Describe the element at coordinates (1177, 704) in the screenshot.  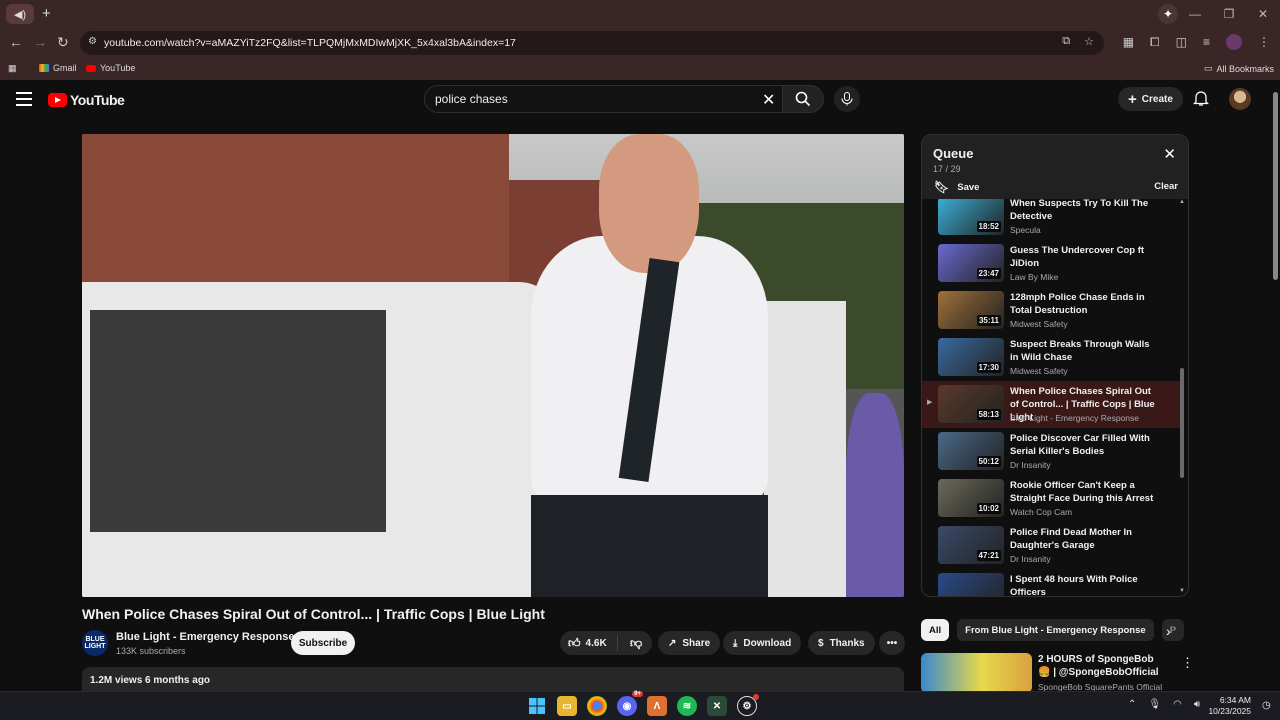
I see `wifi-icon: ◠` at that location.